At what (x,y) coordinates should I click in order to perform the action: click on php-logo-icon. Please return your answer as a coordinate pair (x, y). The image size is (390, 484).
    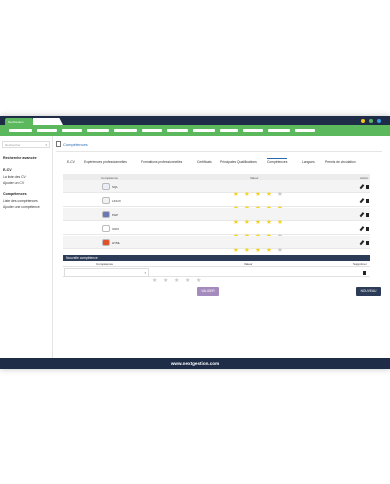
    Looking at the image, I should click on (106, 214).